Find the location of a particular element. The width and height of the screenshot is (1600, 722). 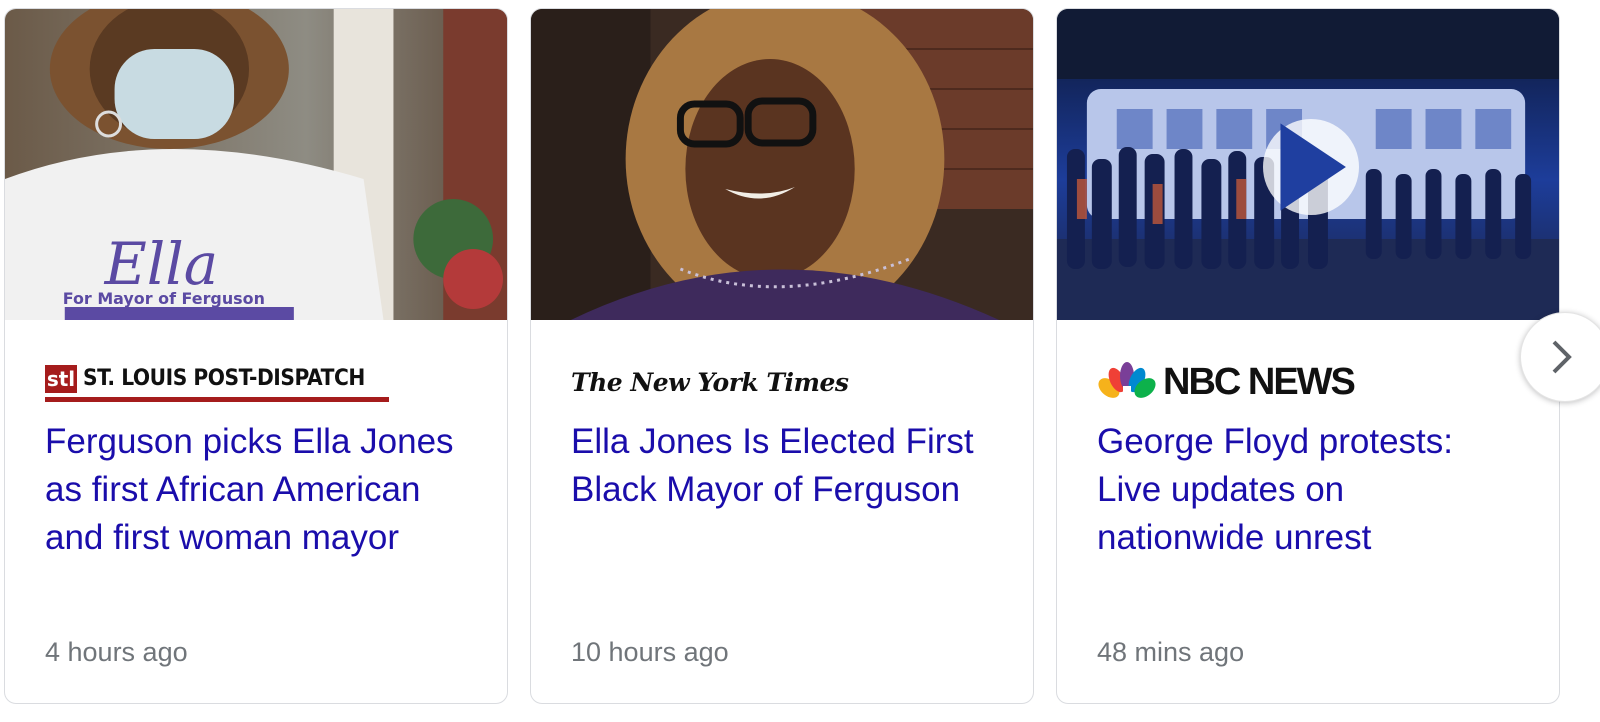

thumbnail-image is located at coordinates (782, 164).